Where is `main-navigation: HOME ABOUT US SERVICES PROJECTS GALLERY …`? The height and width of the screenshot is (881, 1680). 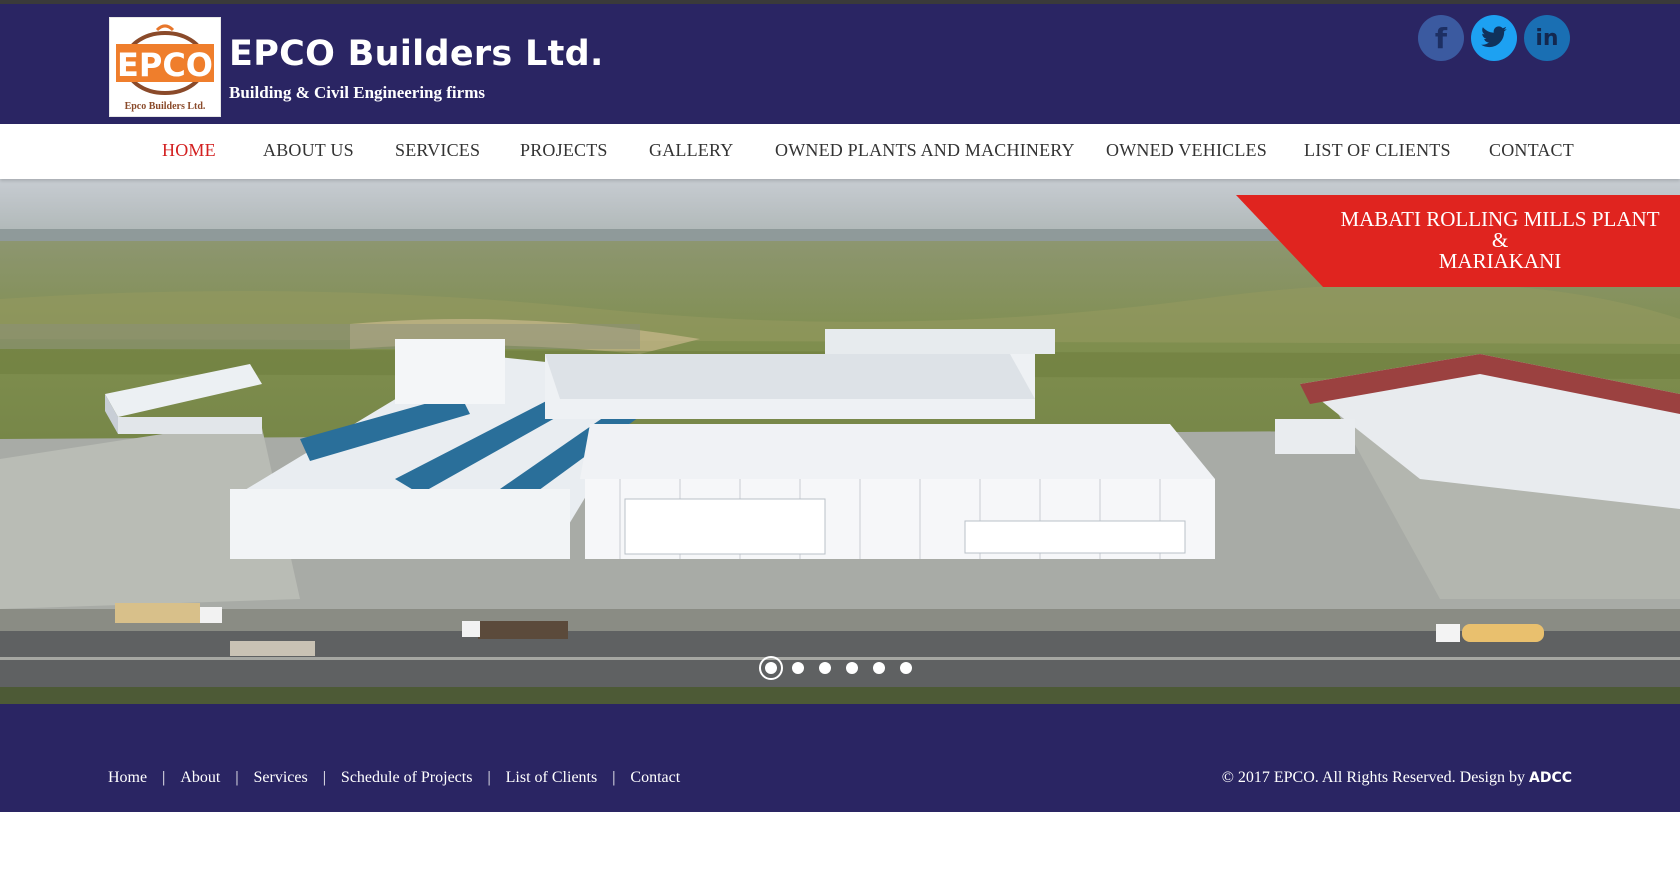
main-navigation: HOME ABOUT US SERVICES PROJECTS GALLERY … is located at coordinates (840, 151).